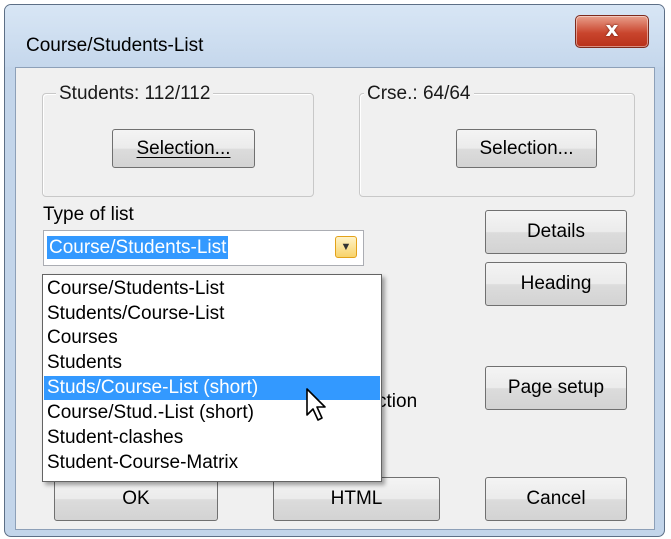 This screenshot has width=671, height=539. Describe the element at coordinates (397, 401) in the screenshot. I see `partial-option-text: ction` at that location.